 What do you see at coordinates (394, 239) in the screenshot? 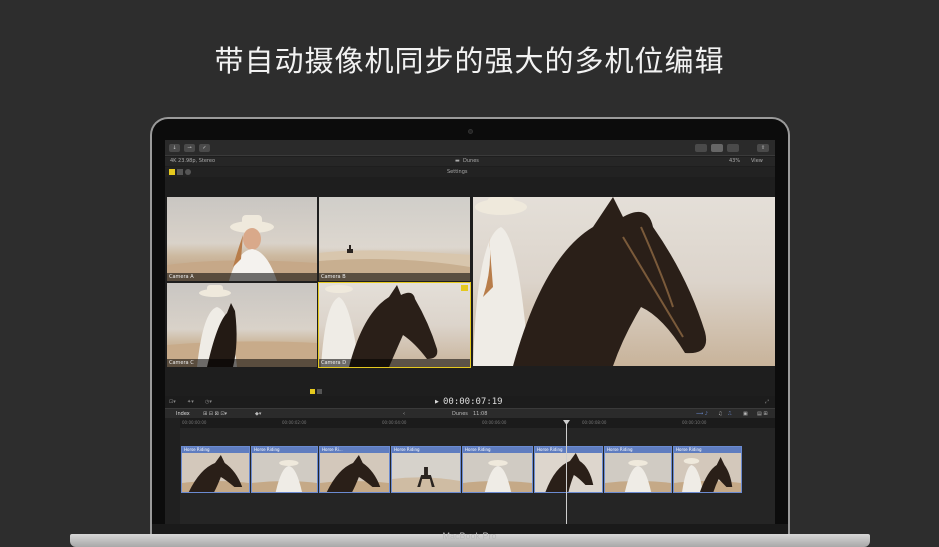
I see `angle-camera-b: Camera B` at bounding box center [394, 239].